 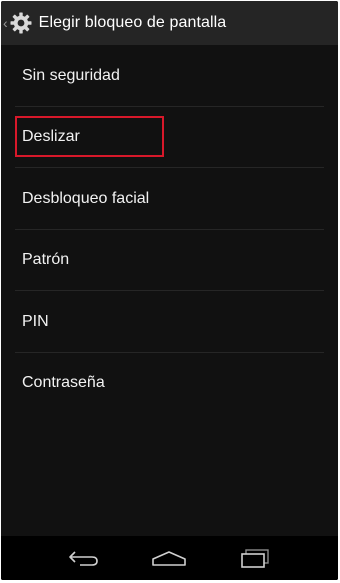 What do you see at coordinates (46, 260) in the screenshot?
I see `option-label: Patrón` at bounding box center [46, 260].